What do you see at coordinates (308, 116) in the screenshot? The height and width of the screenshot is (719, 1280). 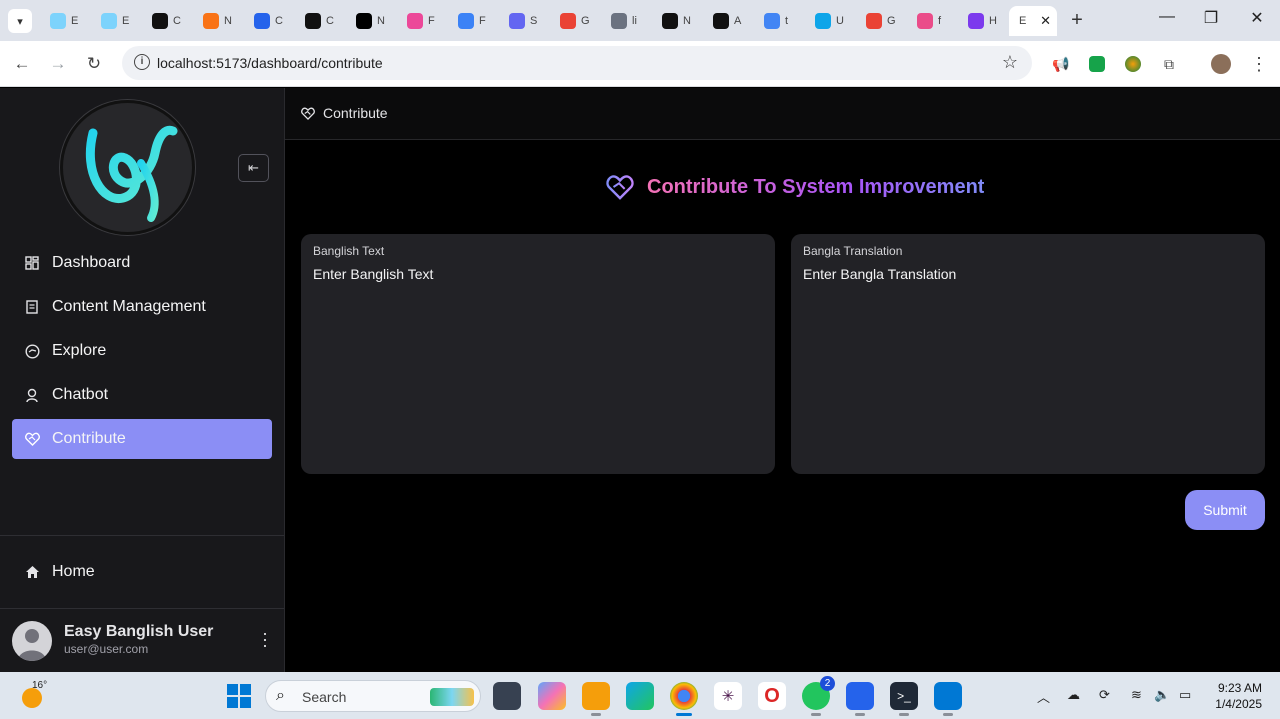 I see `contribute-icon` at bounding box center [308, 116].